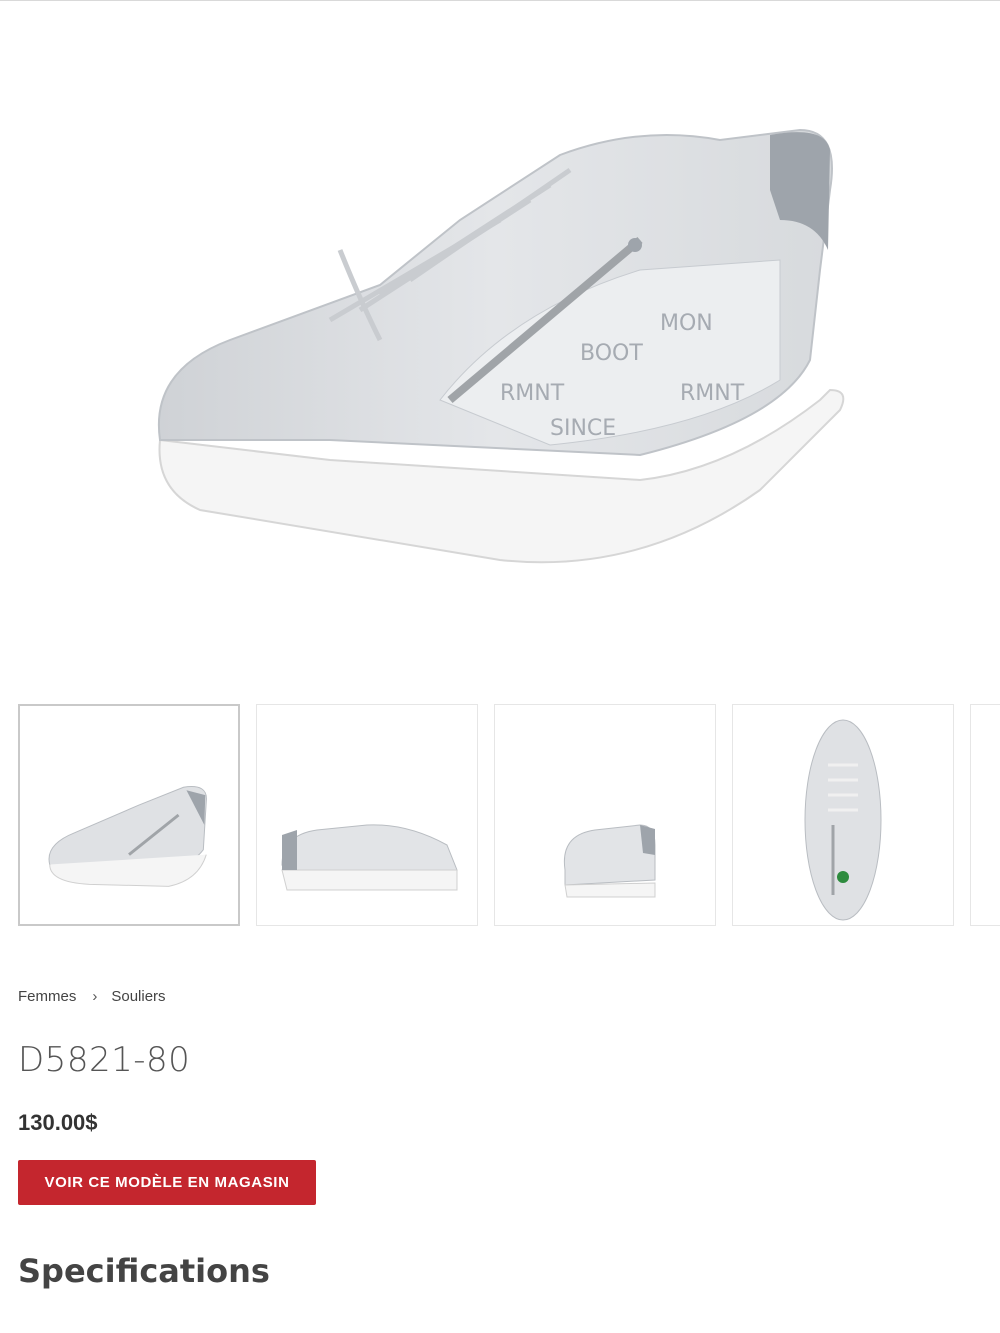  I want to click on shoe-back-thumb, so click(609, 861).